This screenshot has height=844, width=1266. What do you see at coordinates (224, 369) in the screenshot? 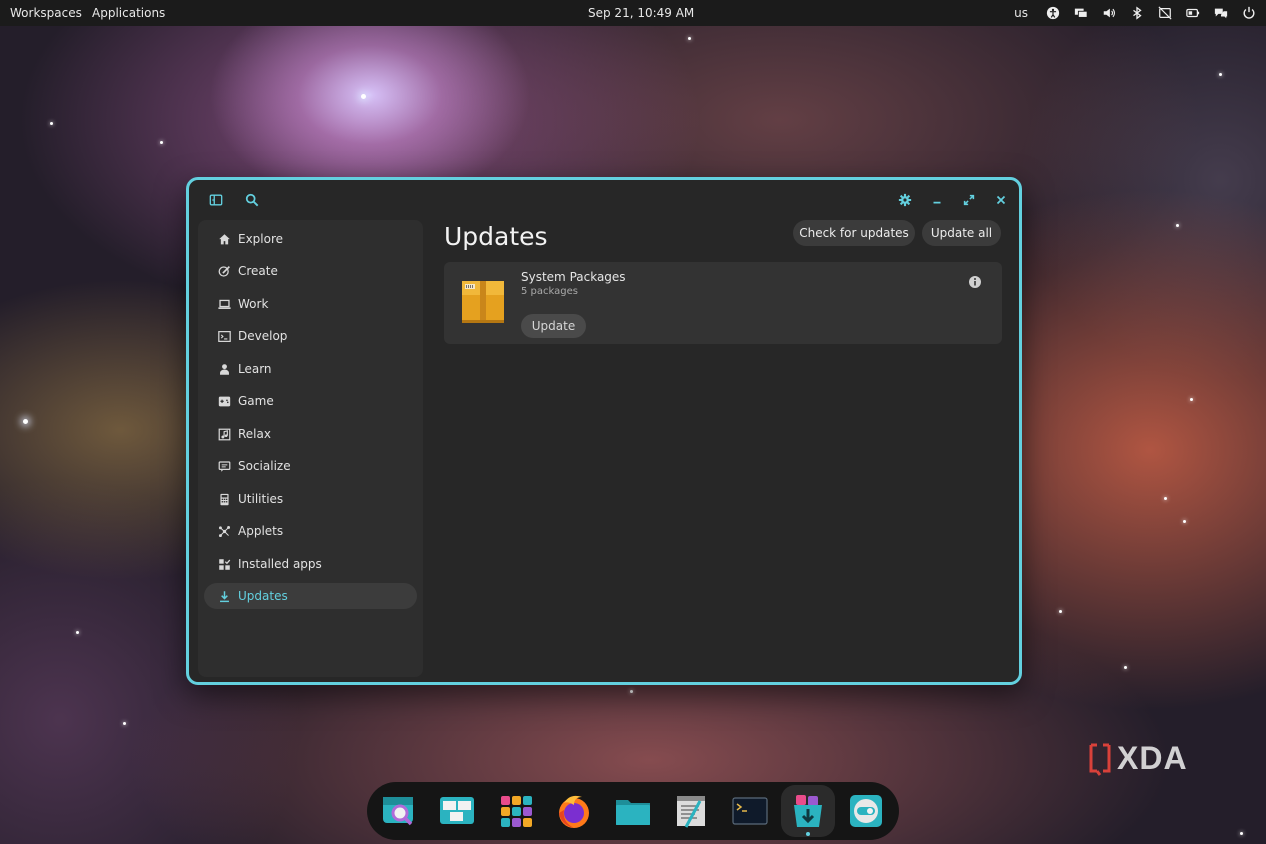
I see `person-icon` at bounding box center [224, 369].